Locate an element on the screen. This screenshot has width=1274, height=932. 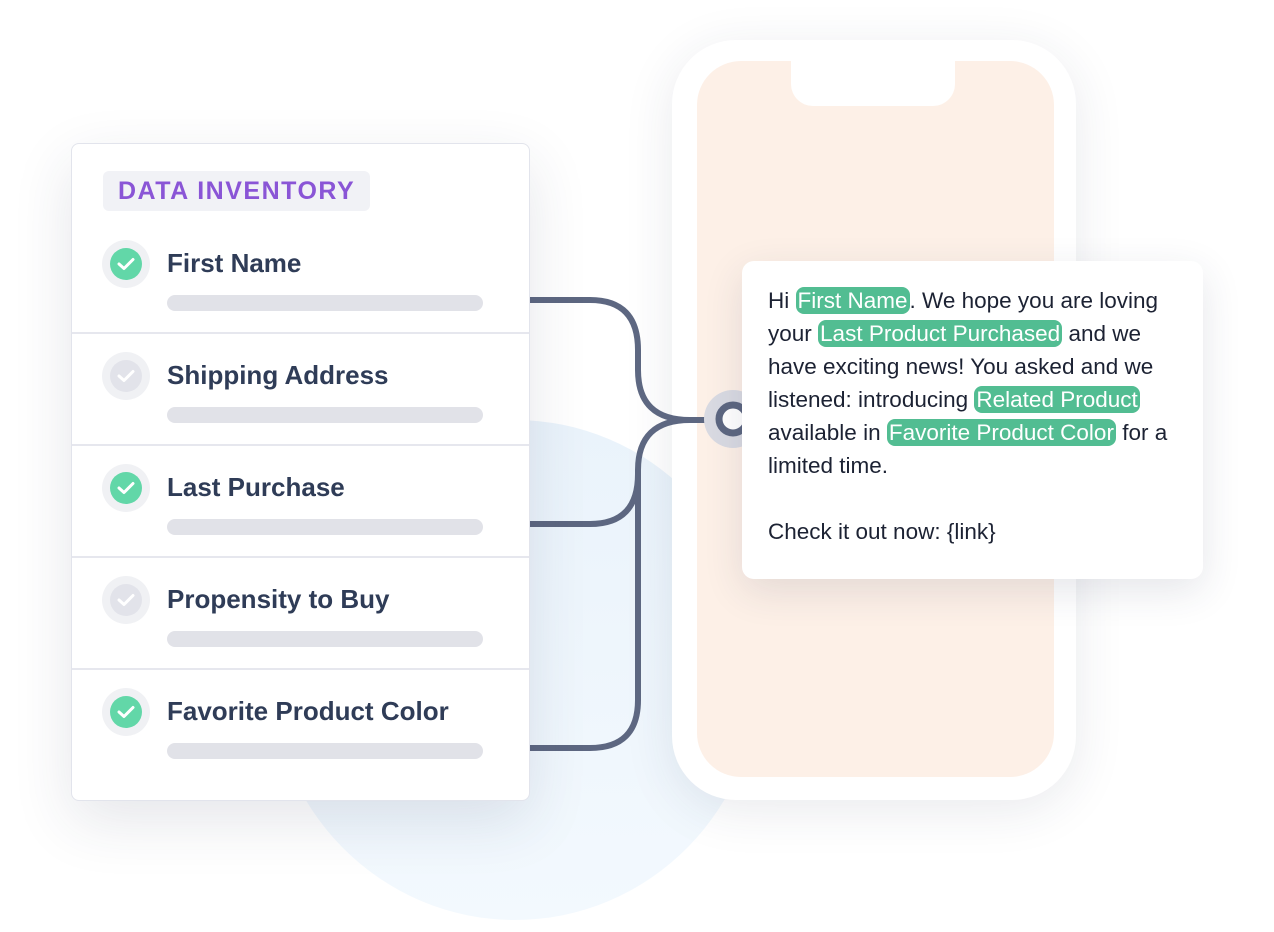
inventory-item-label: Favorite Product Color is located at coordinates (308, 711).